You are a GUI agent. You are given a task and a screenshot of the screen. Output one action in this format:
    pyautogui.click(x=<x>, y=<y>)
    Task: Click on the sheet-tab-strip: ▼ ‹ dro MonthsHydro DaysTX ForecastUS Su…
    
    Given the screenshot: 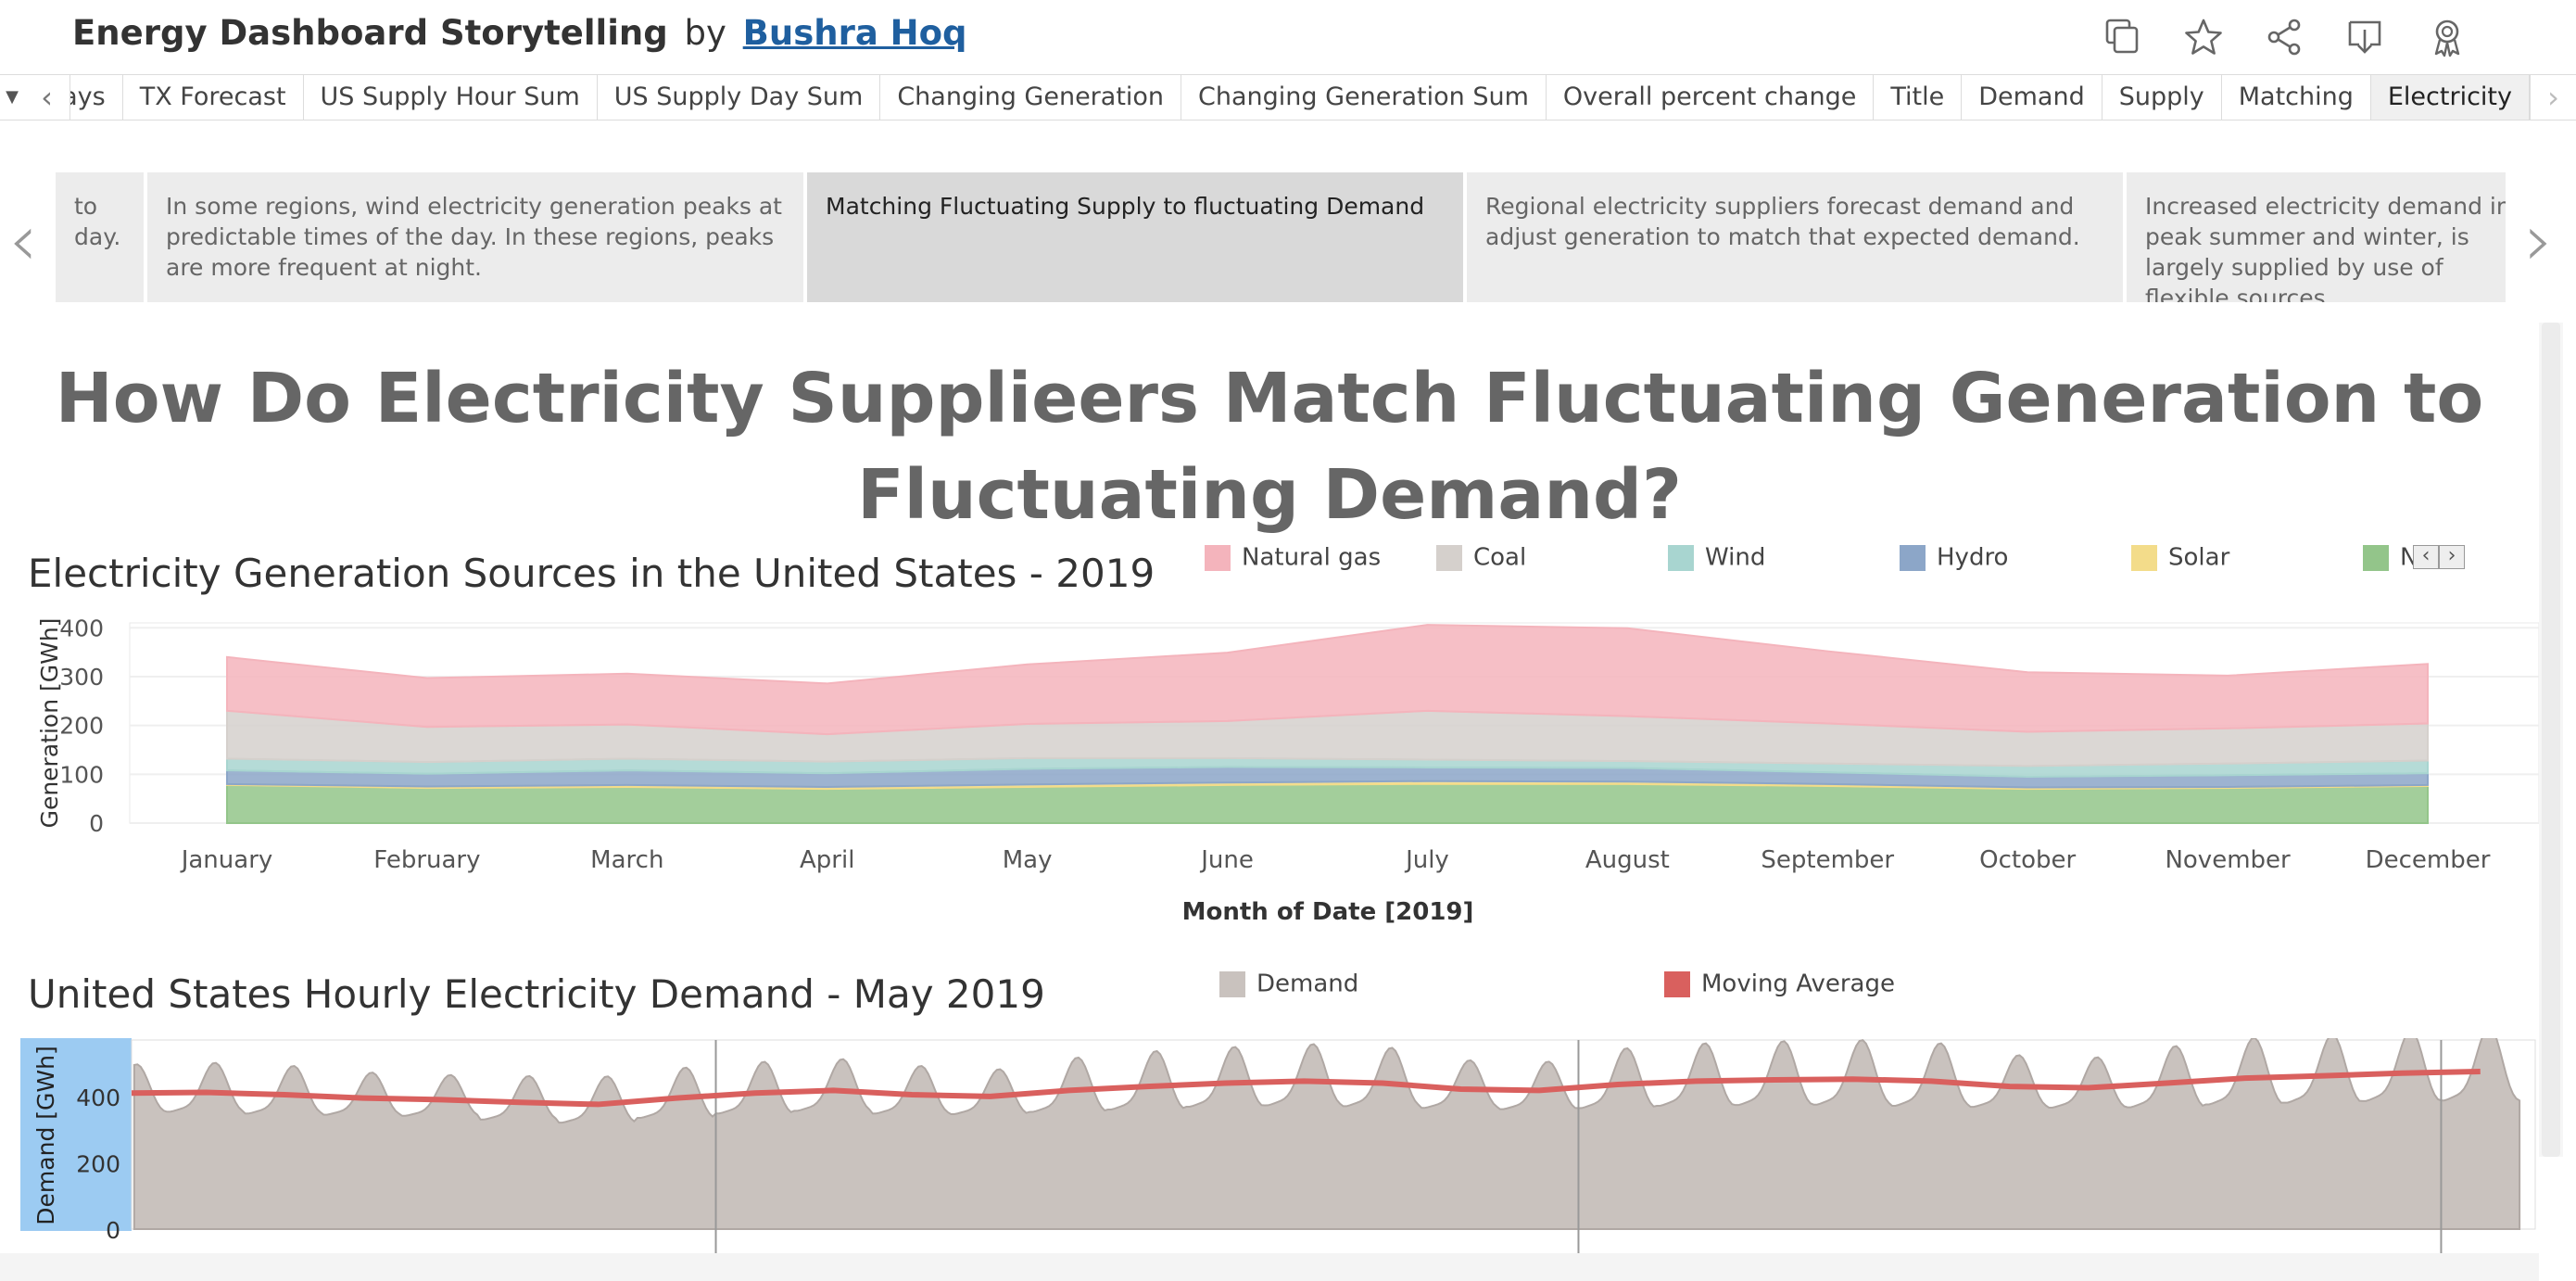 What is the action you would take?
    pyautogui.click(x=1288, y=97)
    